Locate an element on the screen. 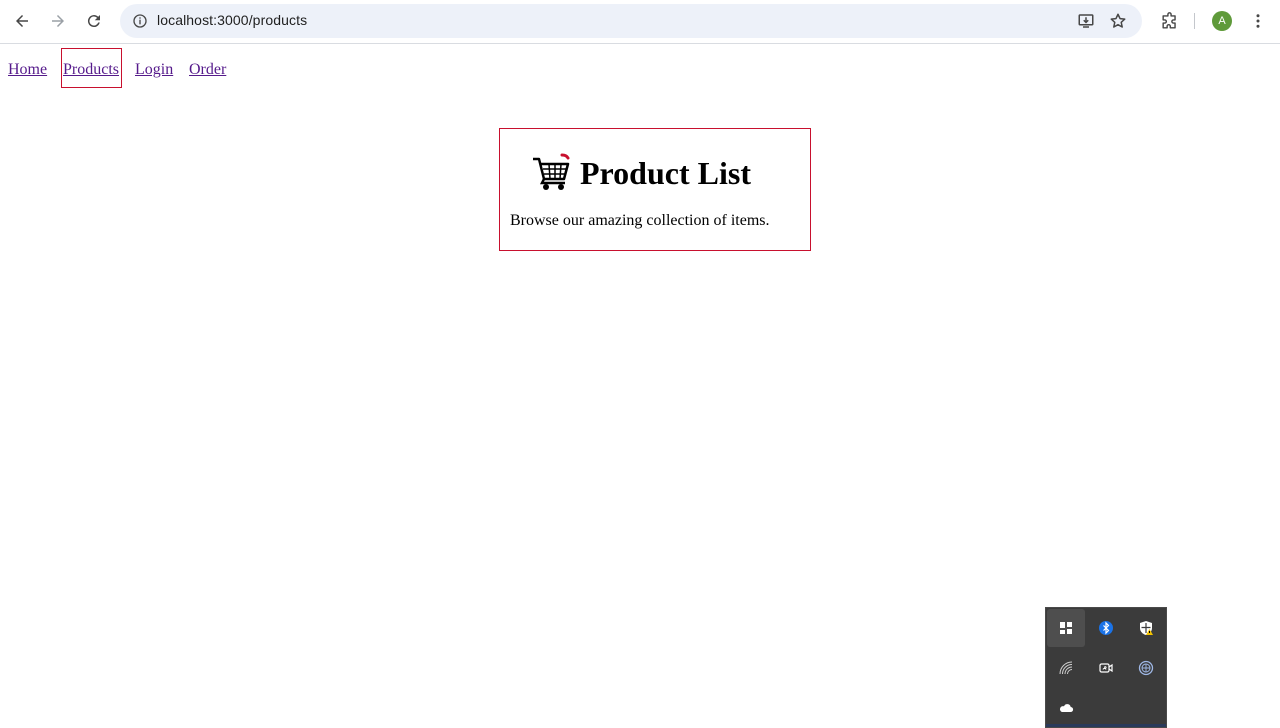 Image resolution: width=1280 pixels, height=728 pixels. shopping-cart-icon is located at coordinates (551, 171).